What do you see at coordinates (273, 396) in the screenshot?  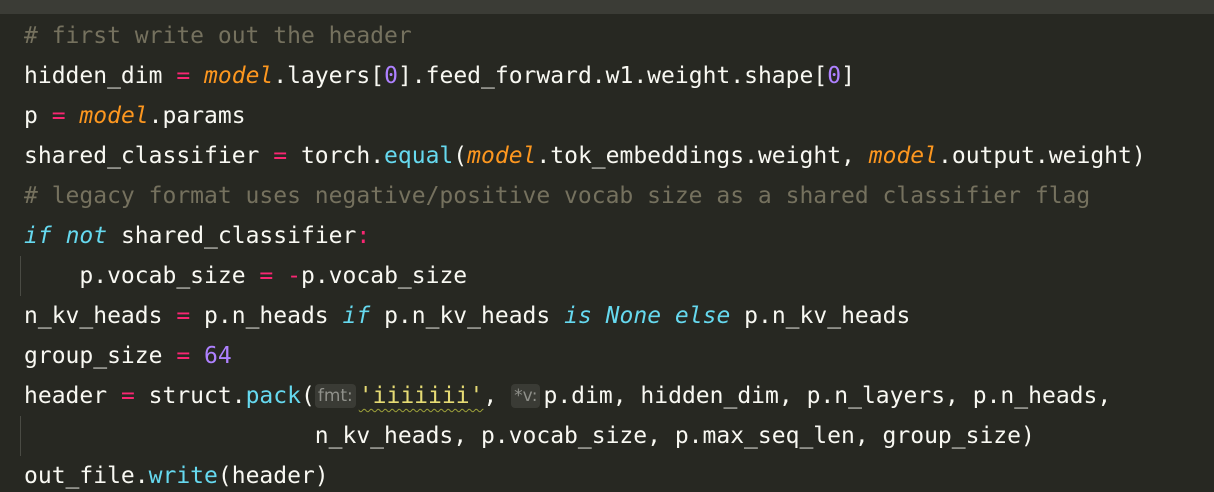 I see `code-token-builtin-function: pack` at bounding box center [273, 396].